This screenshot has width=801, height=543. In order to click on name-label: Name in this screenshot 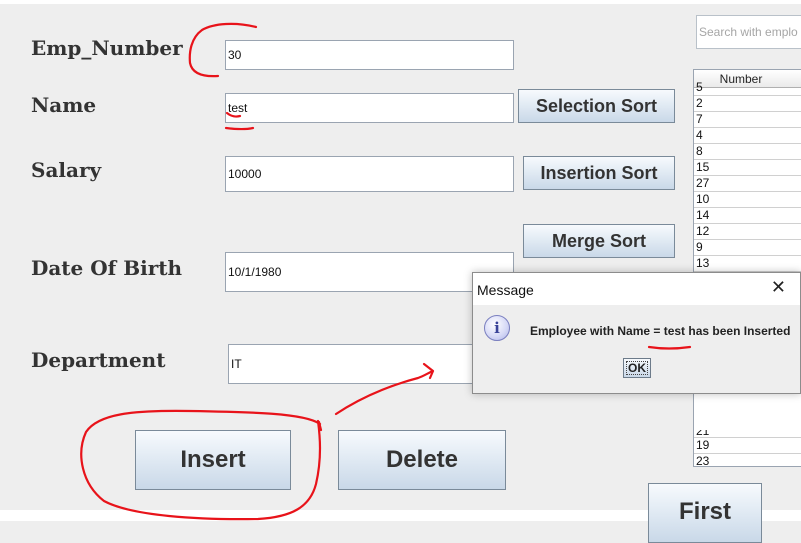, I will do `click(64, 105)`.